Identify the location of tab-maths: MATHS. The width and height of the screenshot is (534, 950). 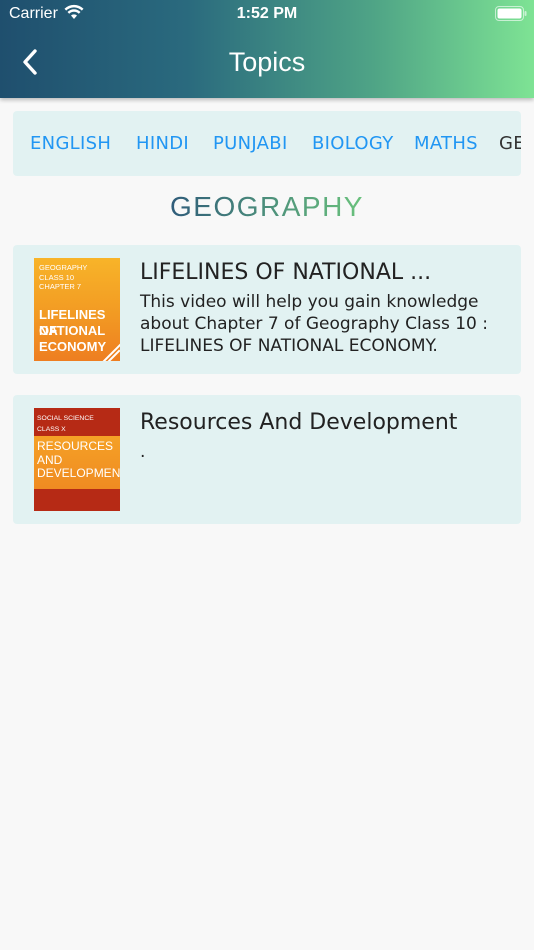
(446, 143).